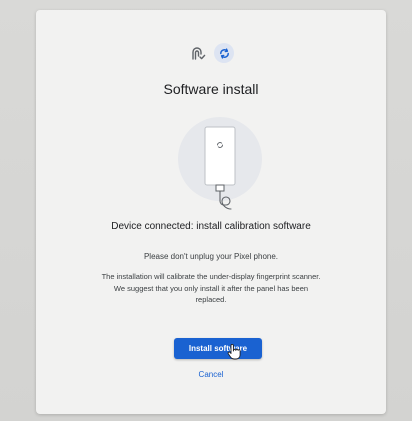 This screenshot has height=421, width=412. What do you see at coordinates (220, 163) in the screenshot?
I see `phone-usb-icon` at bounding box center [220, 163].